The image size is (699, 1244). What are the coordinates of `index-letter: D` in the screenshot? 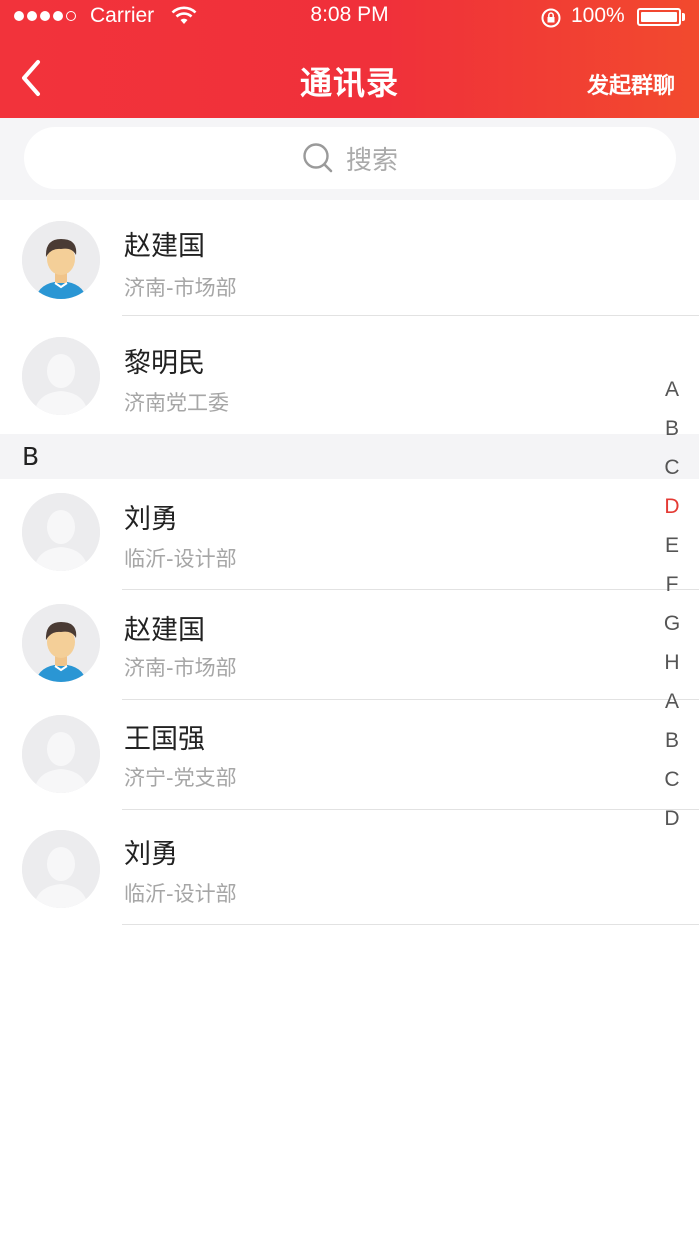 It's located at (672, 819).